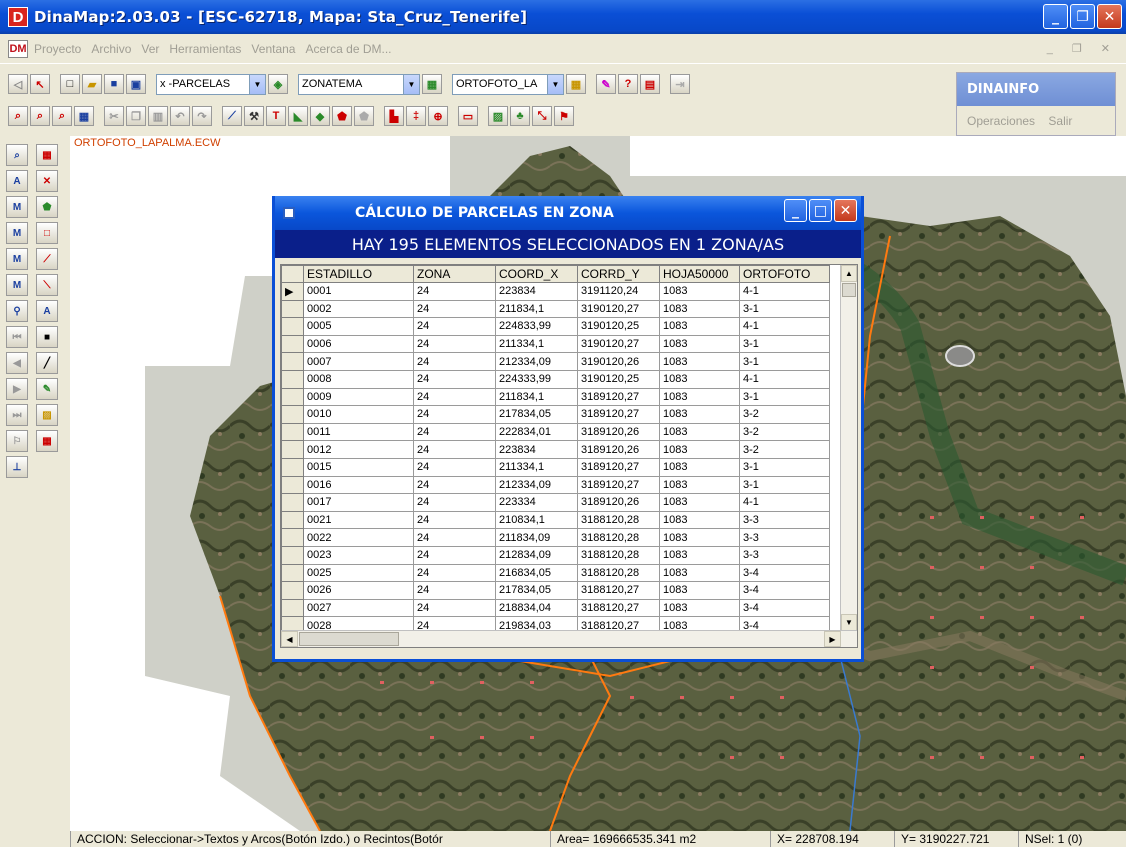  I want to click on table-row: 0022 24 211834,09 3188120,28 1083 3-3, so click(555, 537).